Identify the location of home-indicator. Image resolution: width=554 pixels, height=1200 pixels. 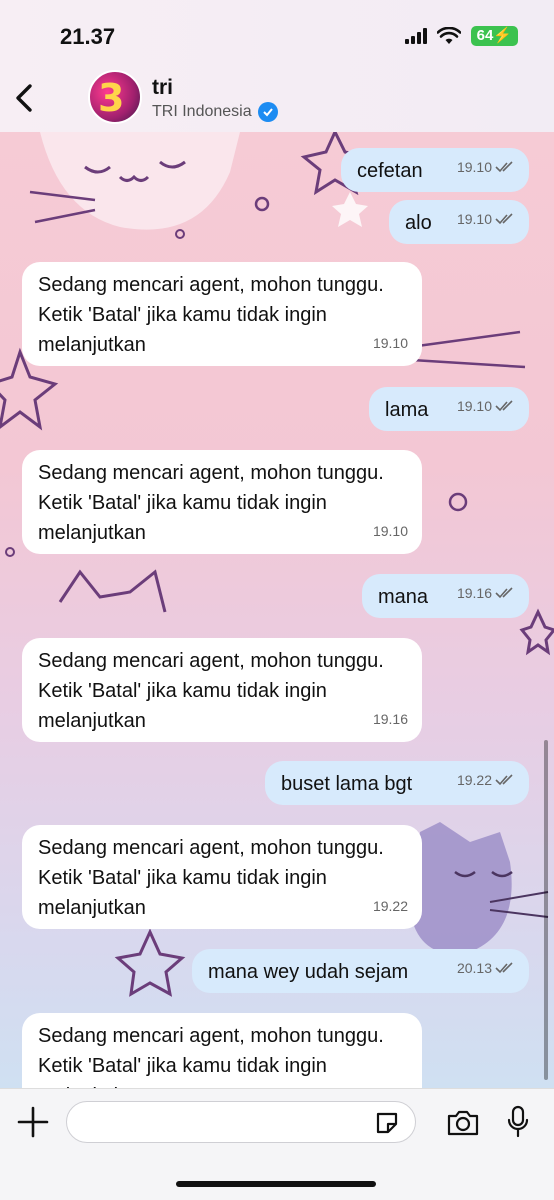
(276, 1184).